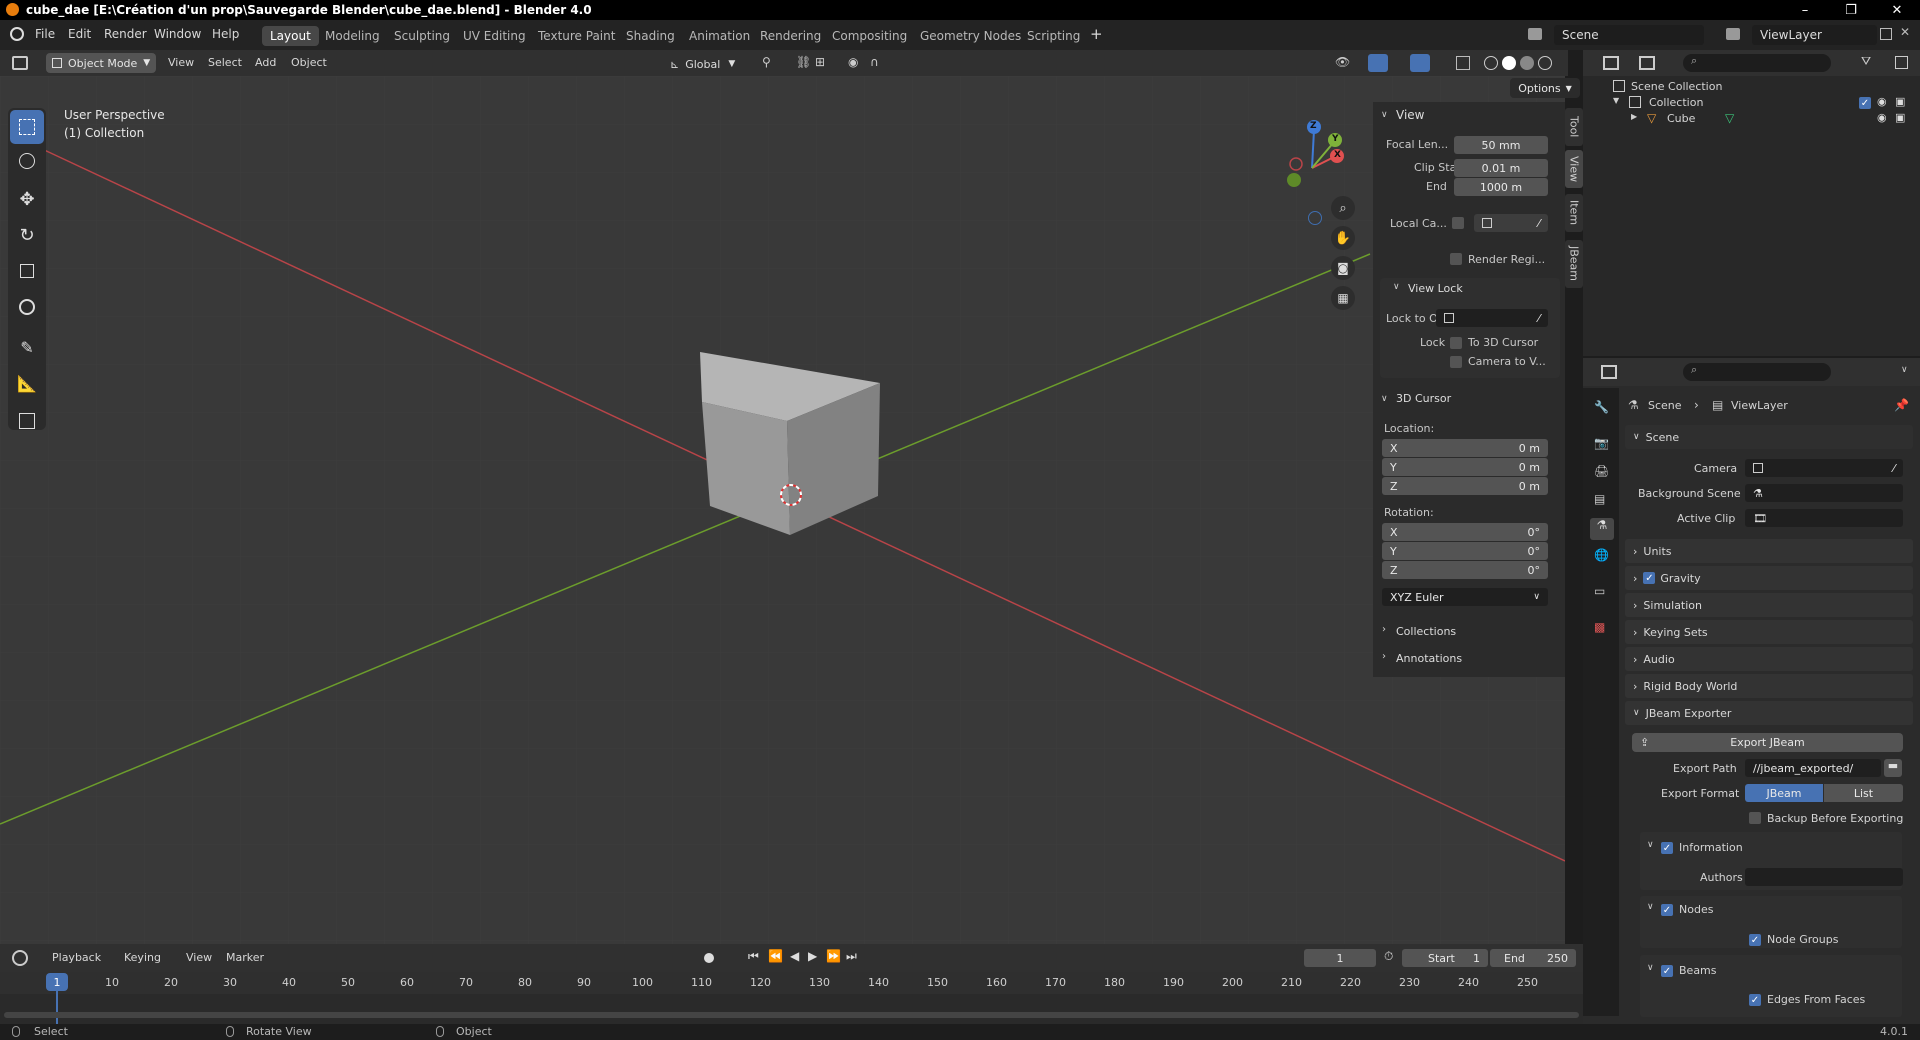 The height and width of the screenshot is (1040, 1920). What do you see at coordinates (1053, 36) in the screenshot?
I see `tab-scripting: Scripting` at bounding box center [1053, 36].